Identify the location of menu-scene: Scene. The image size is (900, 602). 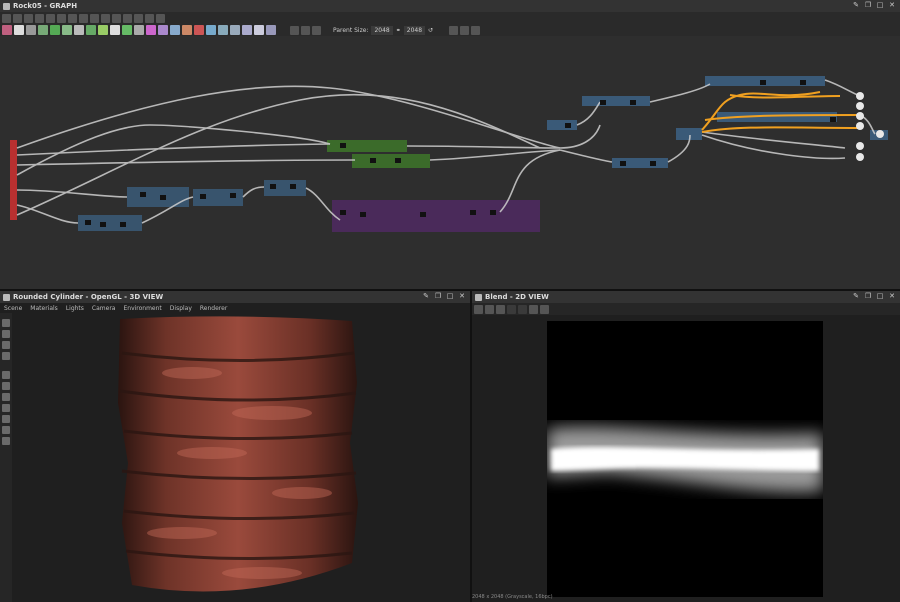
(13, 308).